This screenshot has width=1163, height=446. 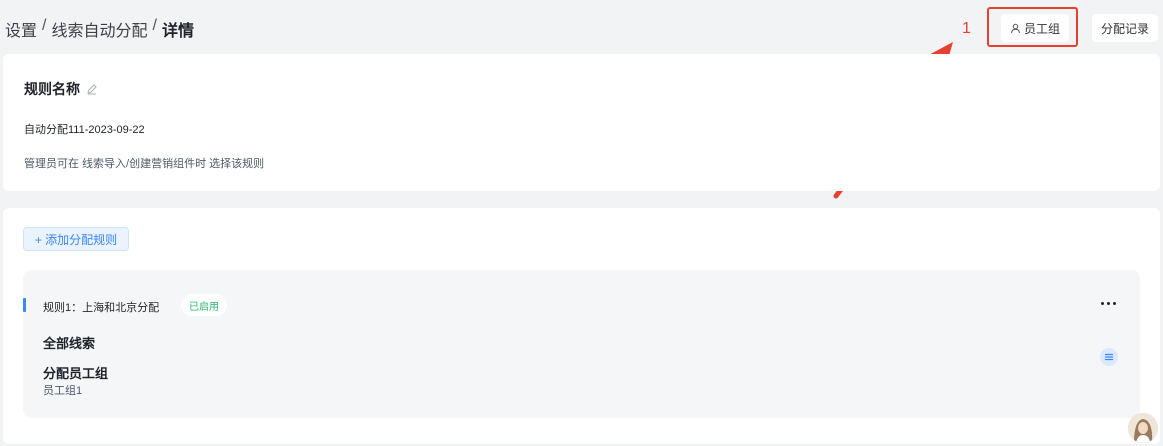 What do you see at coordinates (1109, 357) in the screenshot?
I see `list-icon` at bounding box center [1109, 357].